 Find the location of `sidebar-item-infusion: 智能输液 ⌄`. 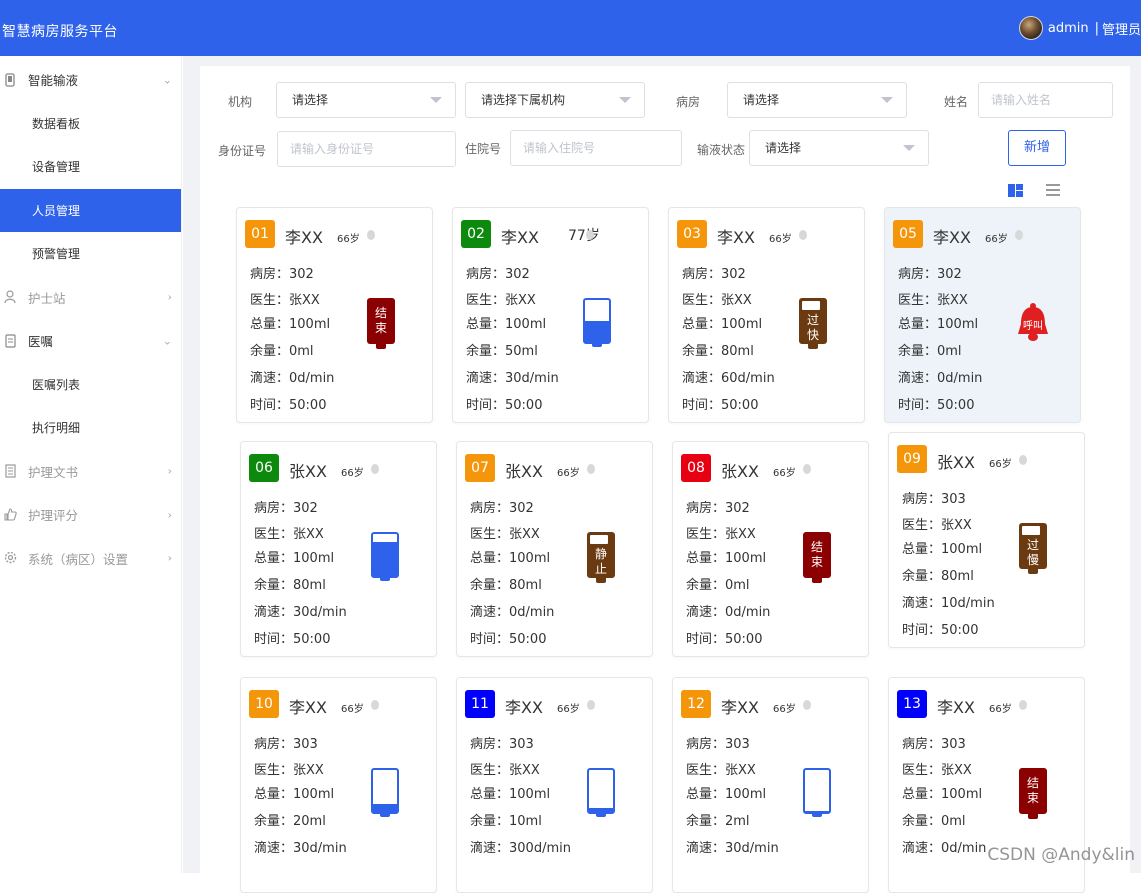

sidebar-item-infusion: 智能输液 ⌄ is located at coordinates (90, 80).